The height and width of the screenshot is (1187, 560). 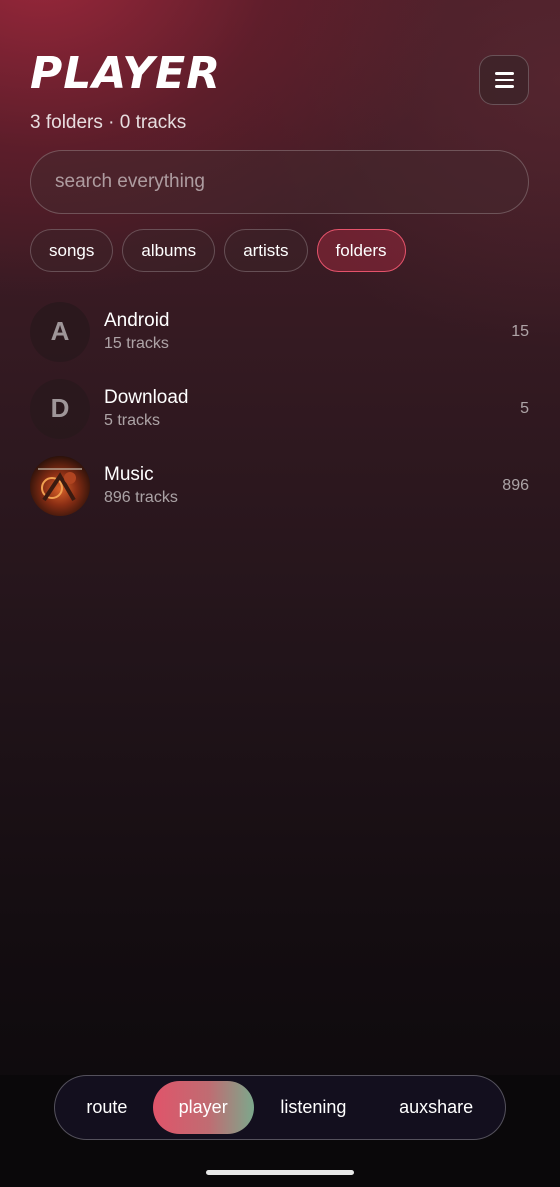 I want to click on folder-avatar: A, so click(x=60, y=331).